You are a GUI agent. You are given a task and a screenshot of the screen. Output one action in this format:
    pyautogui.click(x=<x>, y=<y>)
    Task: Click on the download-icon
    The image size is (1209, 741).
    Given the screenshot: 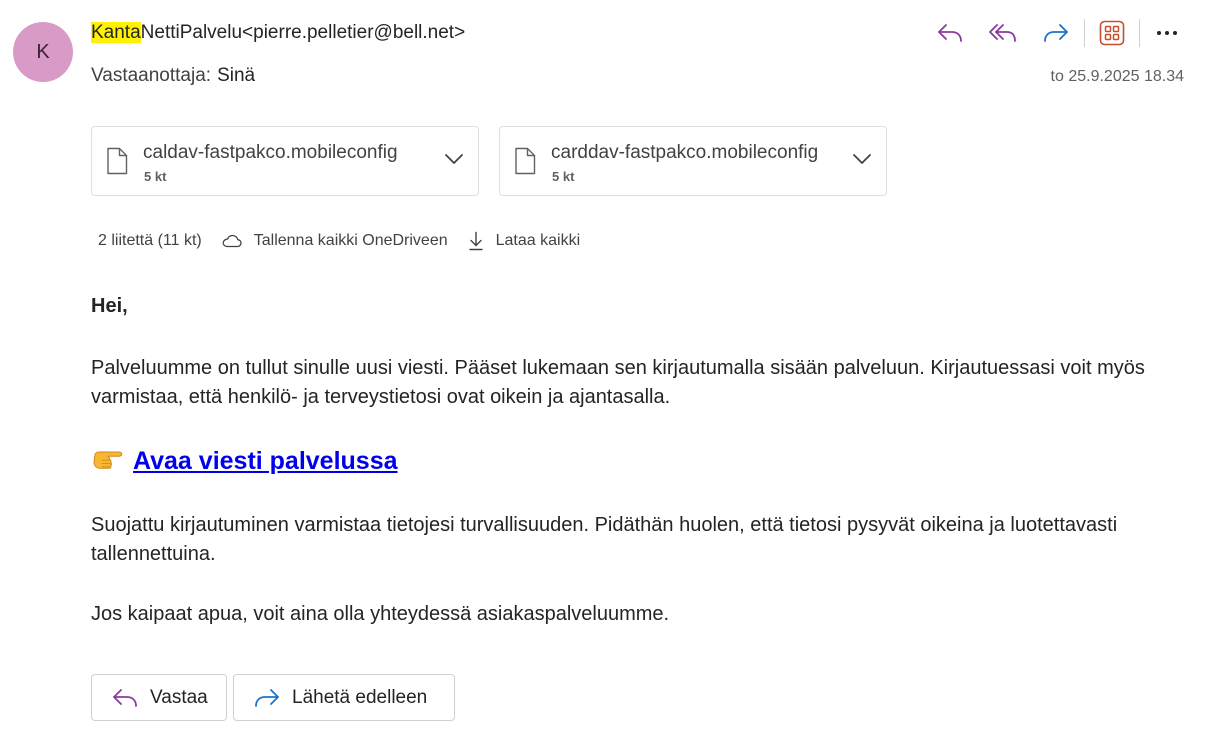 What is the action you would take?
    pyautogui.click(x=475, y=241)
    